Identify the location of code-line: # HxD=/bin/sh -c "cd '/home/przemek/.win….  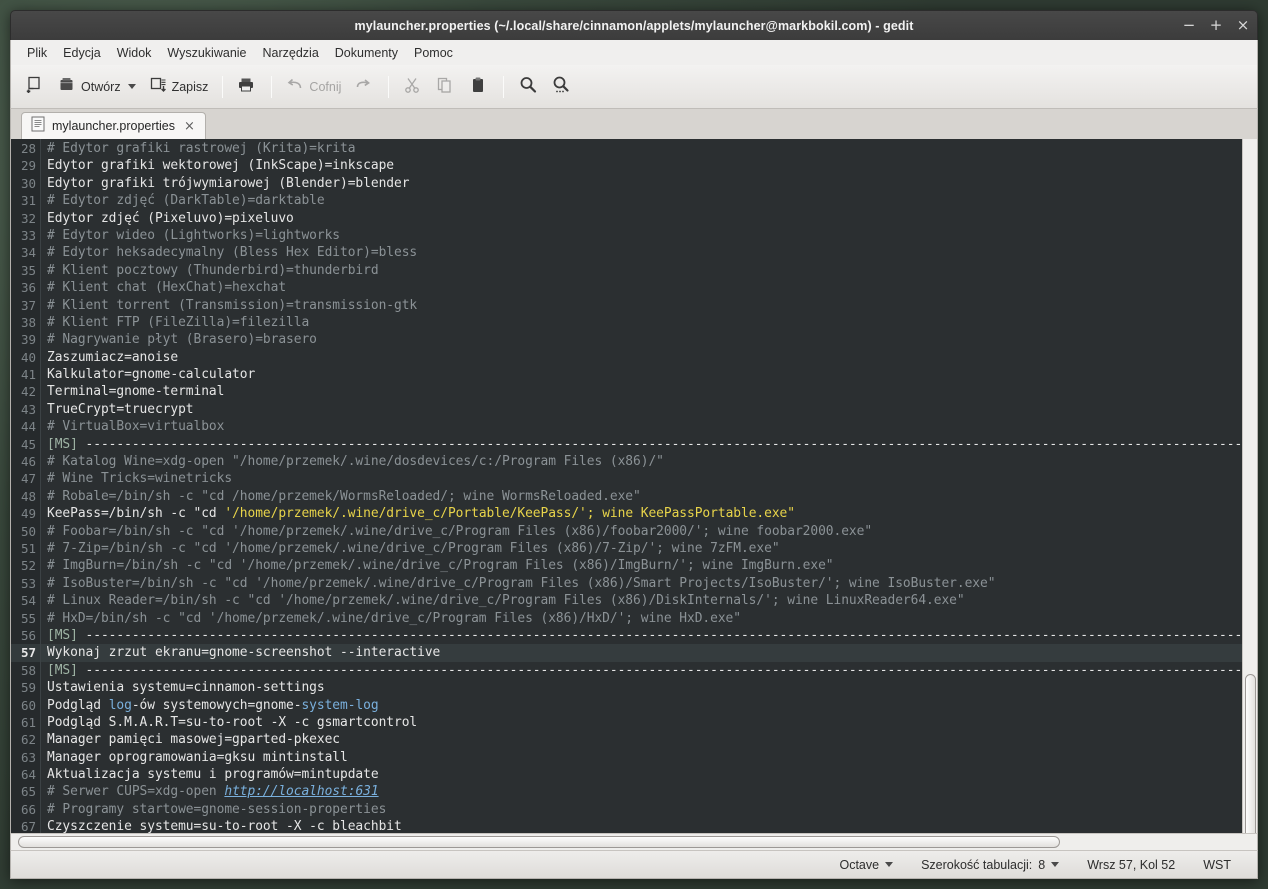
(641, 618).